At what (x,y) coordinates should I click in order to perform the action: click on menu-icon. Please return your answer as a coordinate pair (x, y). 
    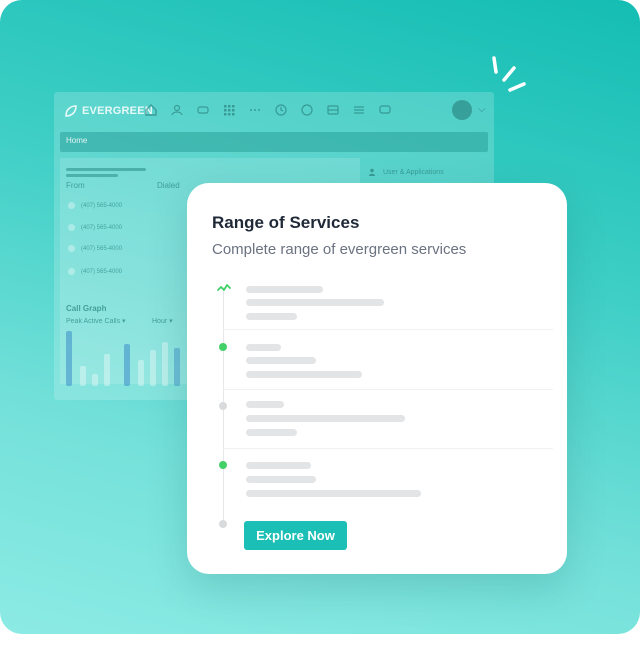
    Looking at the image, I should click on (359, 110).